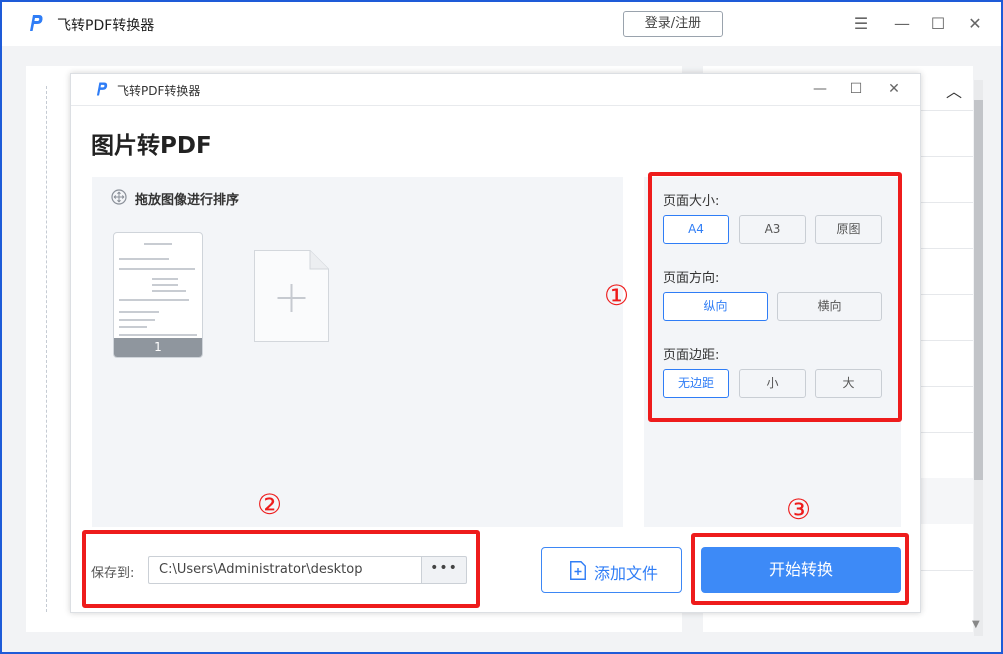 This screenshot has width=1003, height=654. I want to click on add-file-button: 添加文件, so click(611, 570).